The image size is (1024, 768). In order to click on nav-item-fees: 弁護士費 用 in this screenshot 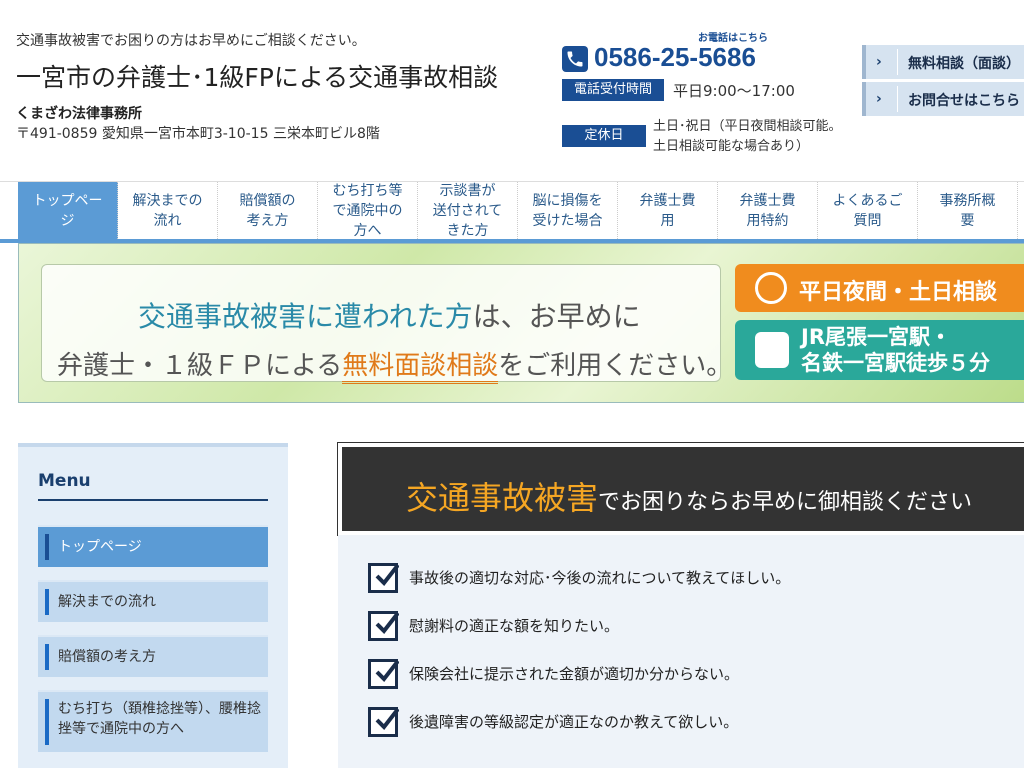, I will do `click(668, 210)`.